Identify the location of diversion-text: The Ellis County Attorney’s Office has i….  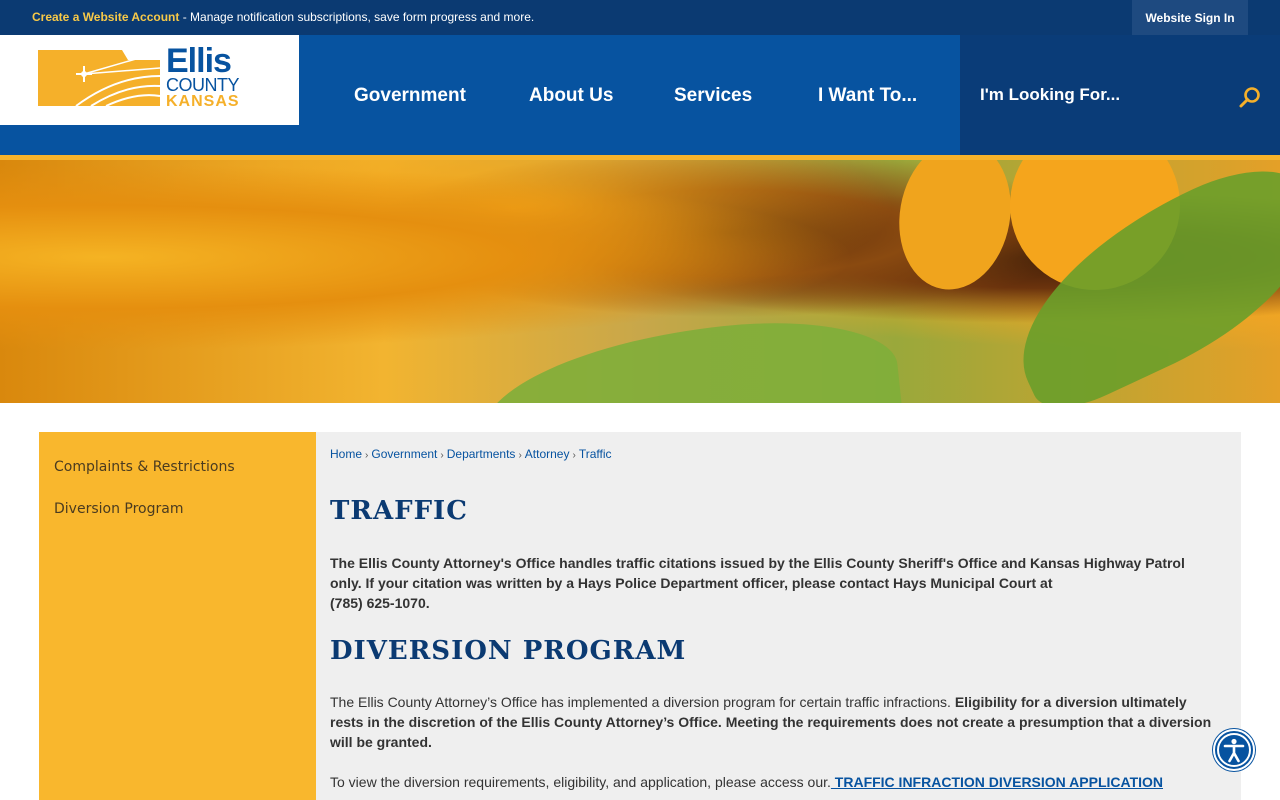
(642, 702).